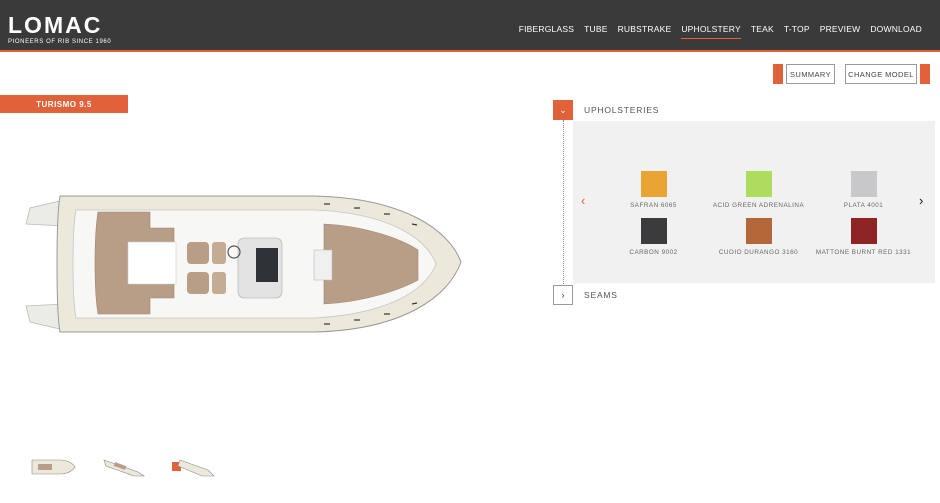 This screenshot has height=503, width=940. Describe the element at coordinates (863, 252) in the screenshot. I see `swatch-label: MATTONE BURNT RED 1331` at that location.